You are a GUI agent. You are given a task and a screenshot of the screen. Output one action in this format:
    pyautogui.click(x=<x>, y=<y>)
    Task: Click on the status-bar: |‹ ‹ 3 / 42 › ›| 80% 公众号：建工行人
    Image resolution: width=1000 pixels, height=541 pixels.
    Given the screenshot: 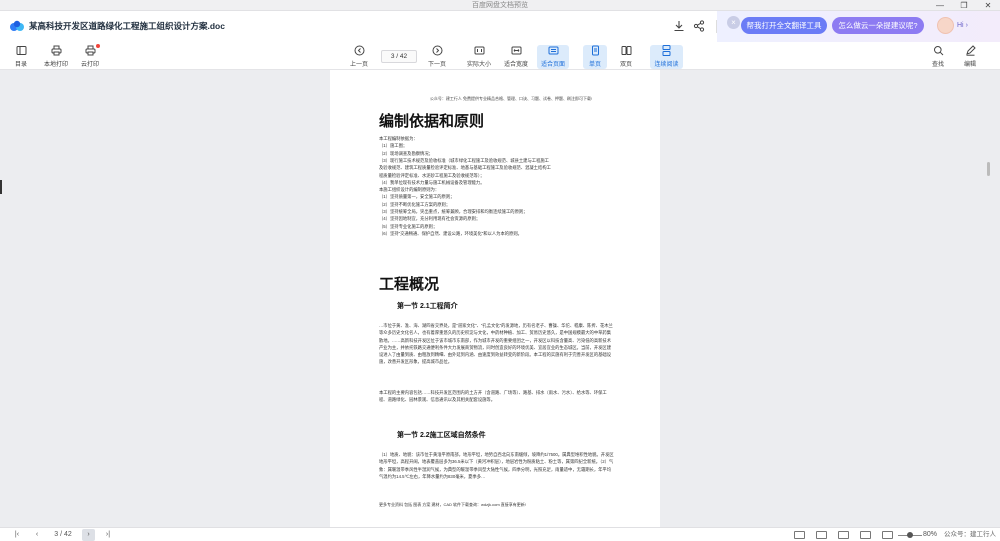 What is the action you would take?
    pyautogui.click(x=500, y=534)
    